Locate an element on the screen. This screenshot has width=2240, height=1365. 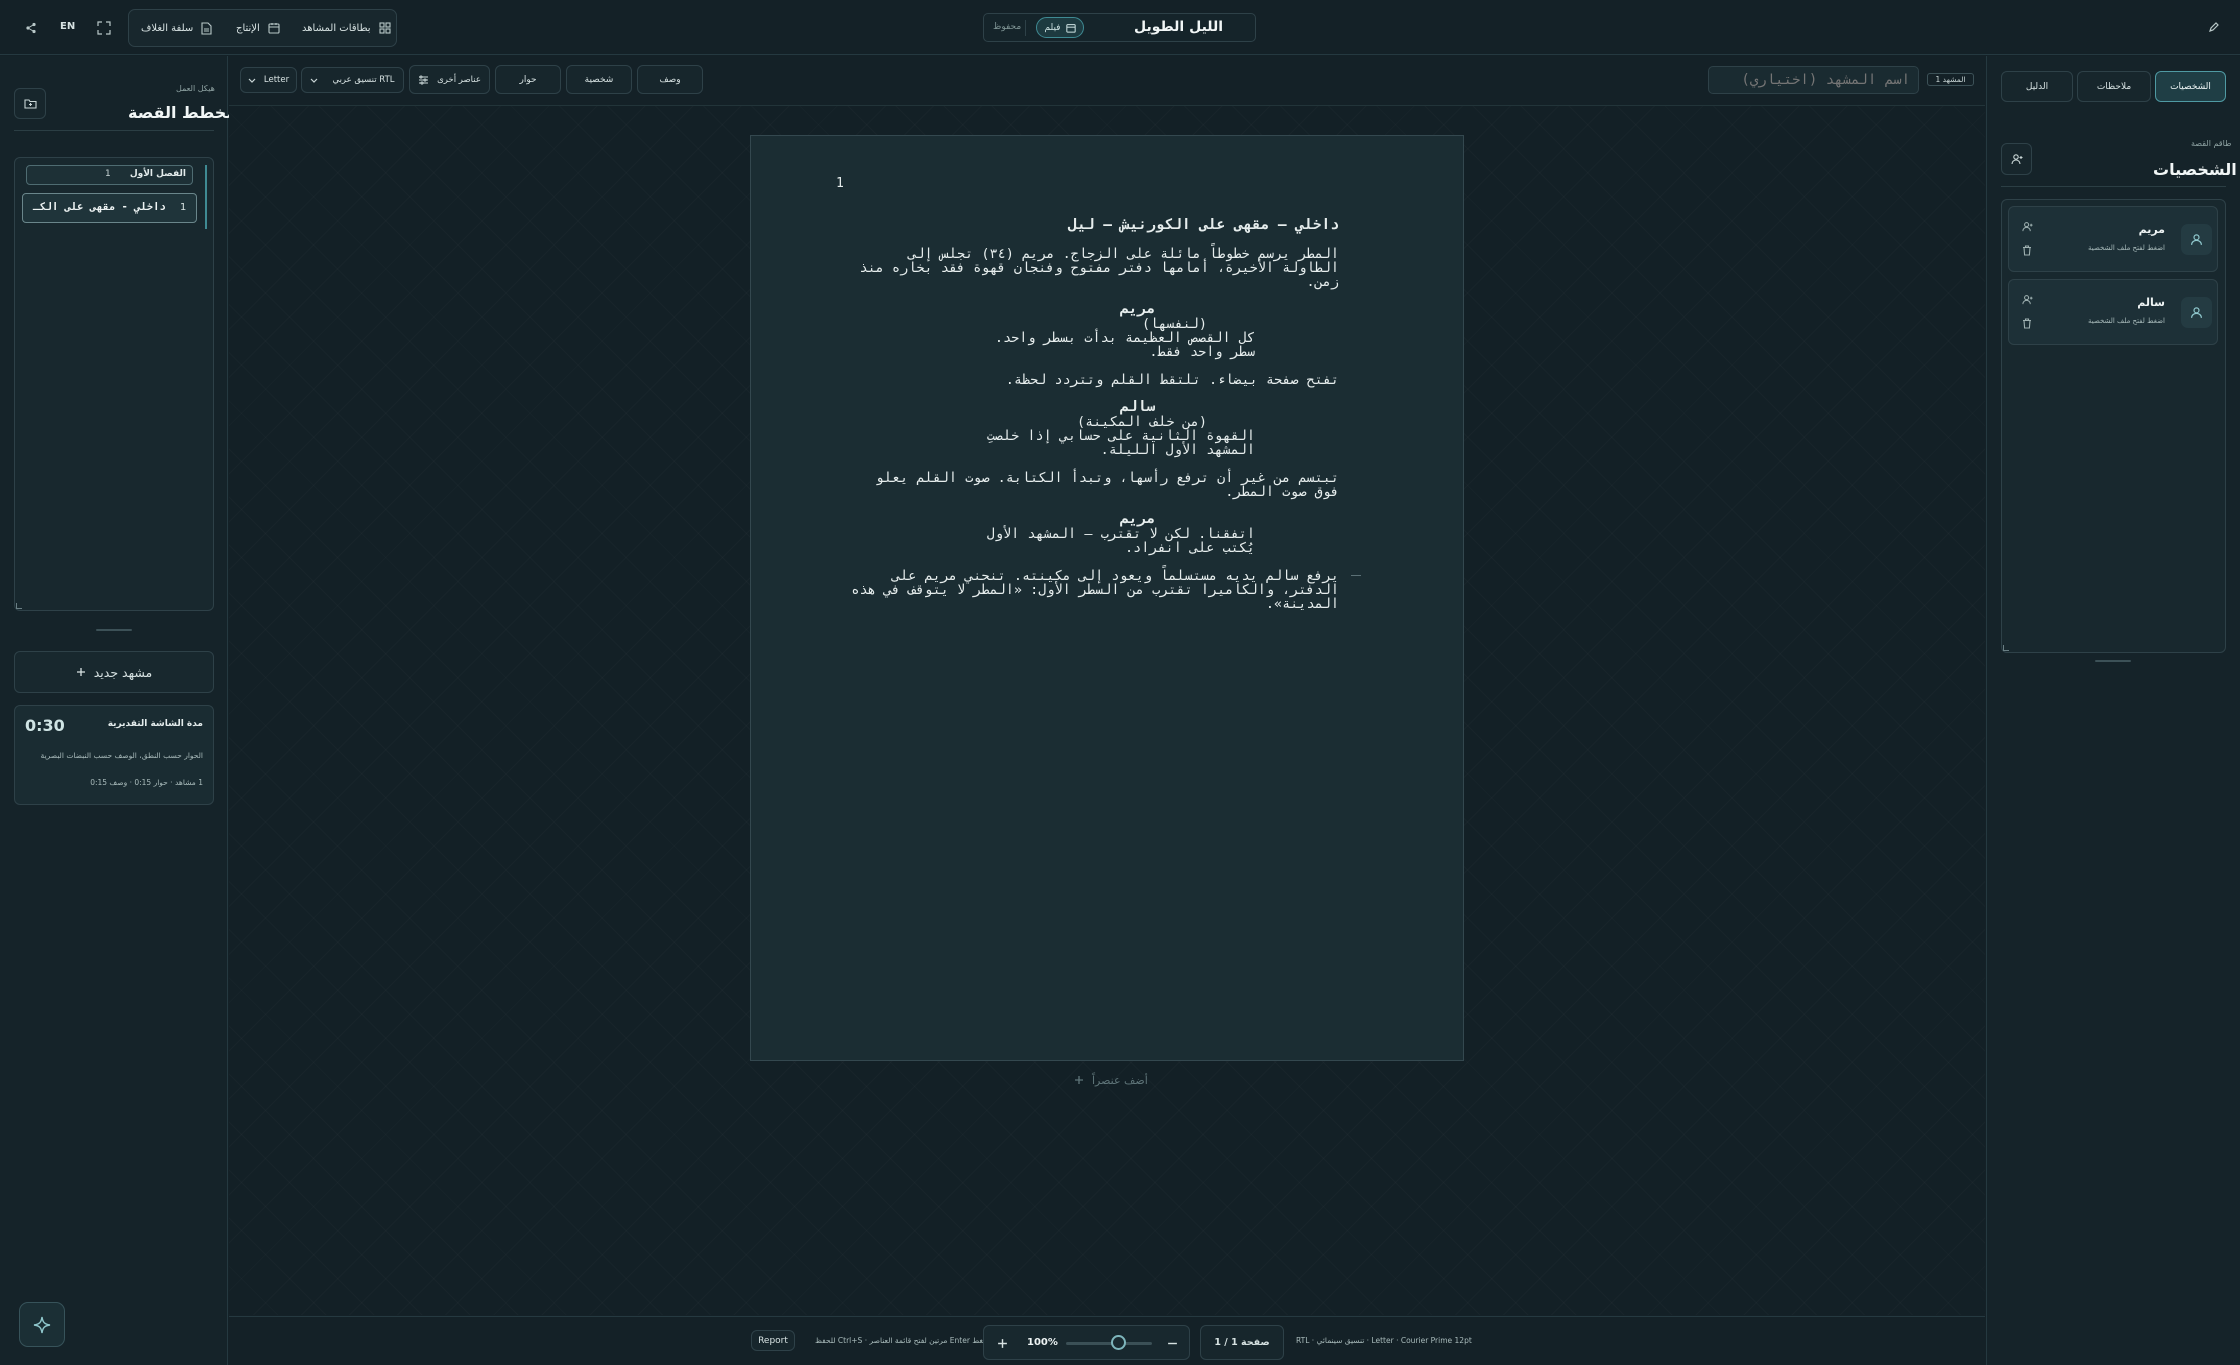
character-card: سالم اضغط لفتح ملف الشخصية is located at coordinates (2113, 312).